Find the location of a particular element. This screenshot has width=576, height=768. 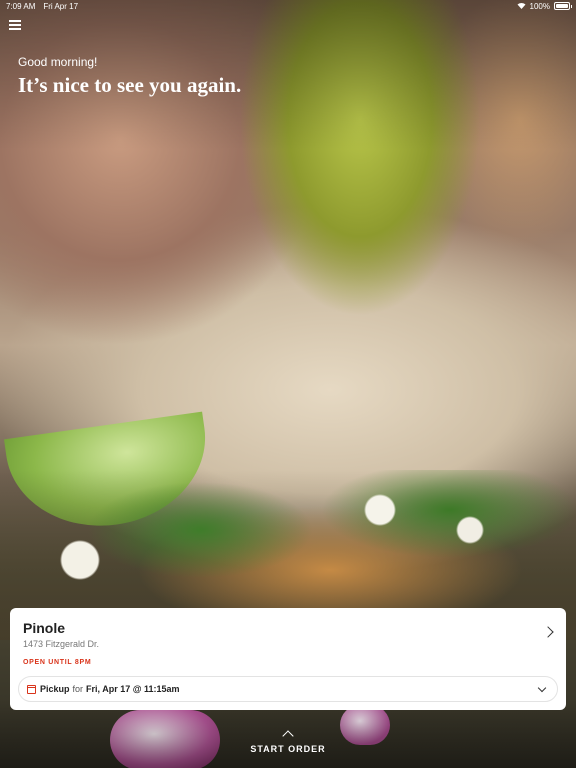

hours-status: OPEN UNTIL 8PM is located at coordinates (57, 662).